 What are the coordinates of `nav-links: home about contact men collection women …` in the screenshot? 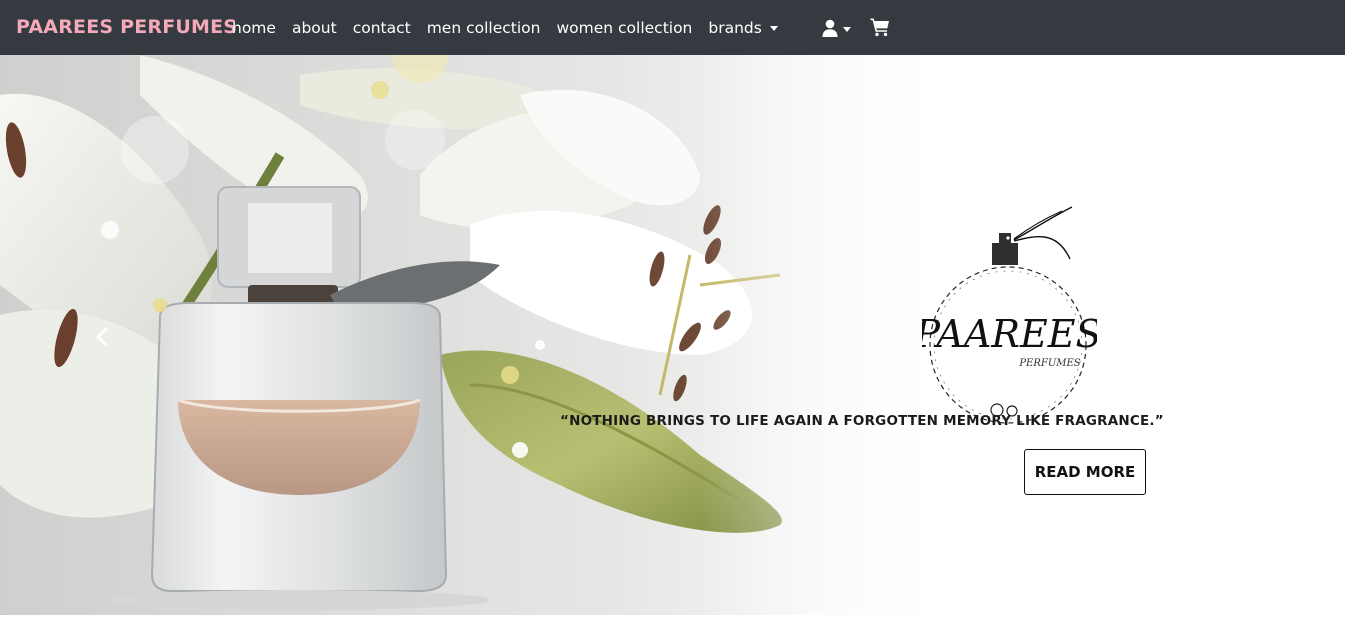 It's located at (505, 27).